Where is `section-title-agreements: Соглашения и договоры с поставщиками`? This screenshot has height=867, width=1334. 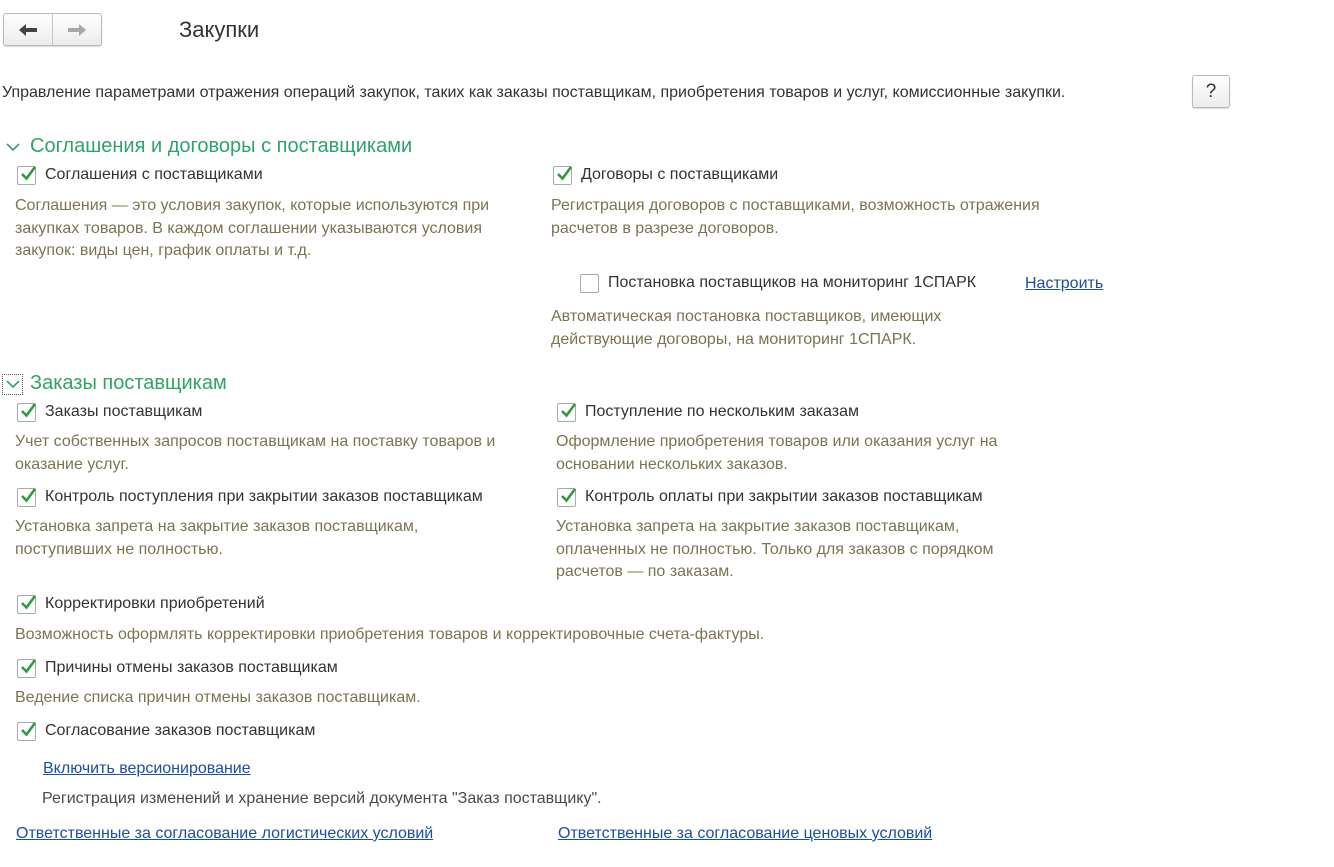
section-title-agreements: Соглашения и договоры с поставщиками is located at coordinates (221, 146).